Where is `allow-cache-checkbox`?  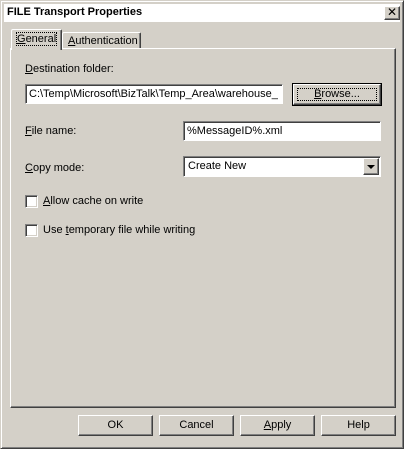
allow-cache-checkbox is located at coordinates (31, 201).